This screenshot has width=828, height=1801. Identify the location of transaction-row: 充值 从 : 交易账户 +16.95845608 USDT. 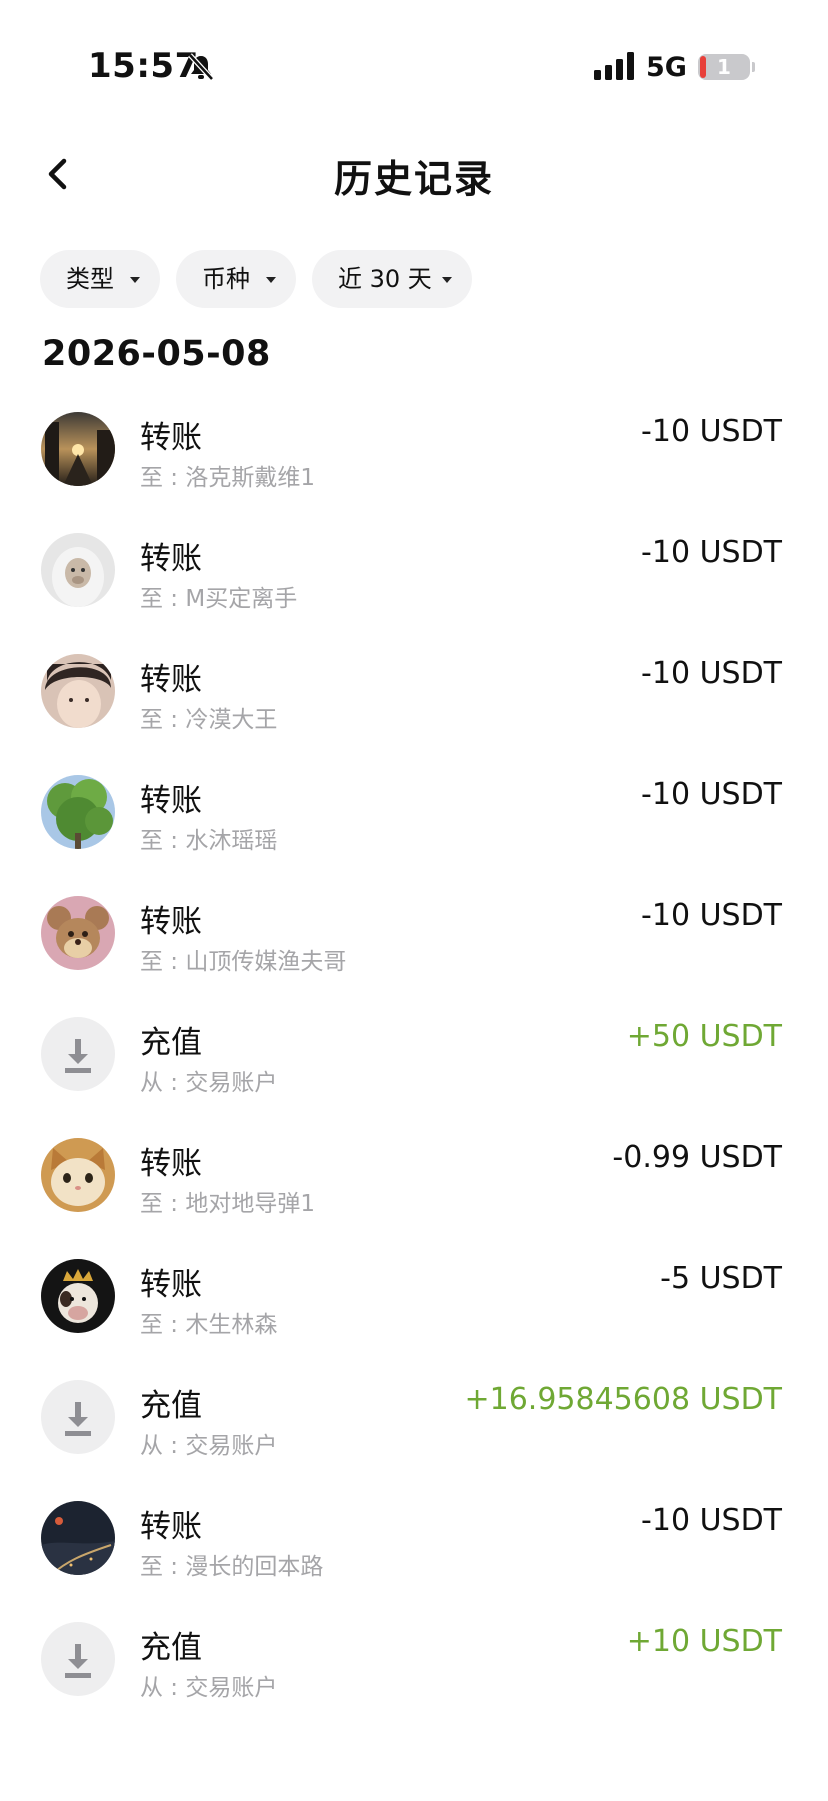
(414, 1424).